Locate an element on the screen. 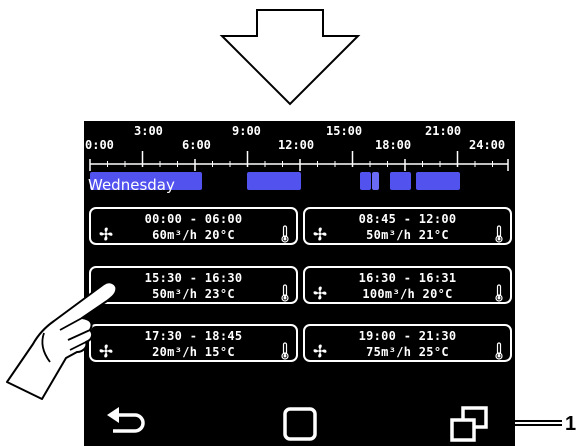  back-arrow-icon is located at coordinates (127, 424).